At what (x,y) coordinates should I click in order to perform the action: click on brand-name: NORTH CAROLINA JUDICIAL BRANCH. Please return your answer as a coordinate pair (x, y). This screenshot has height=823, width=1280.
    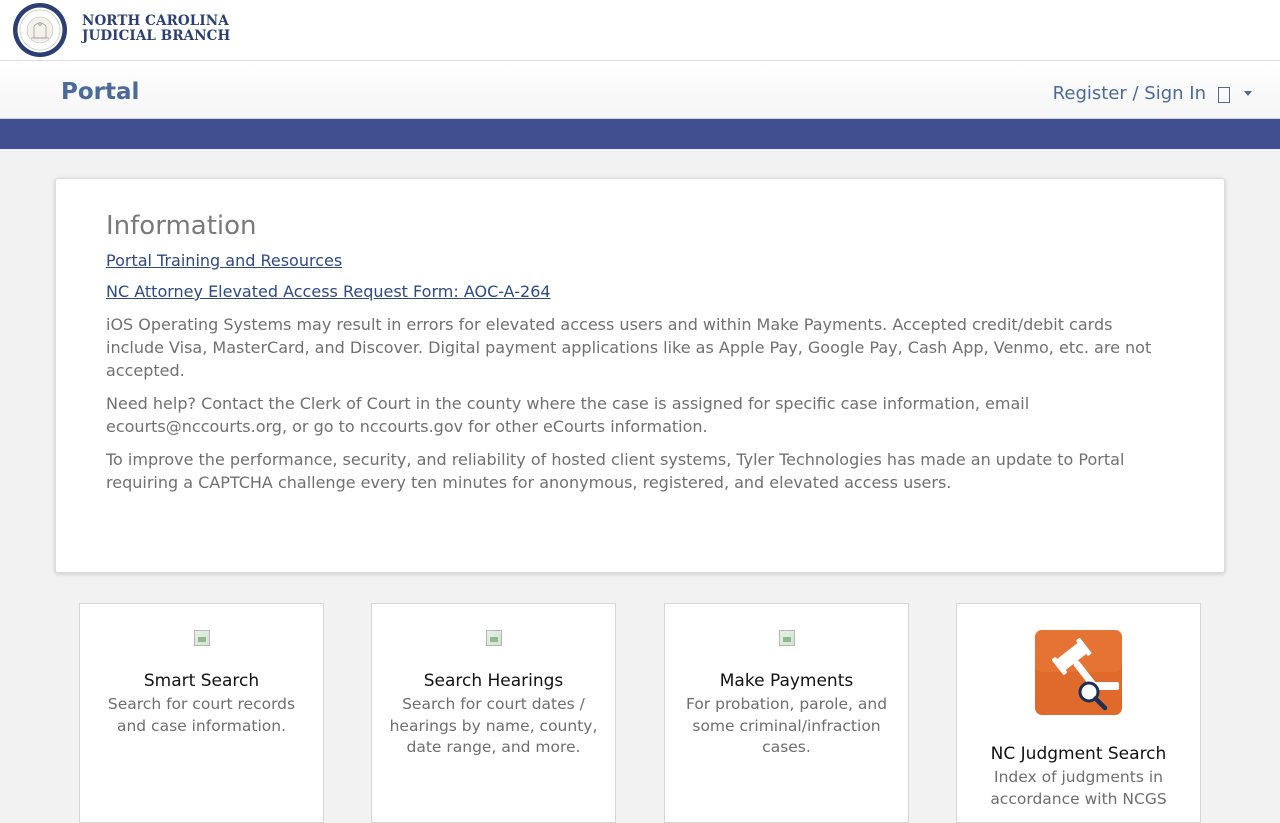
    Looking at the image, I should click on (156, 29).